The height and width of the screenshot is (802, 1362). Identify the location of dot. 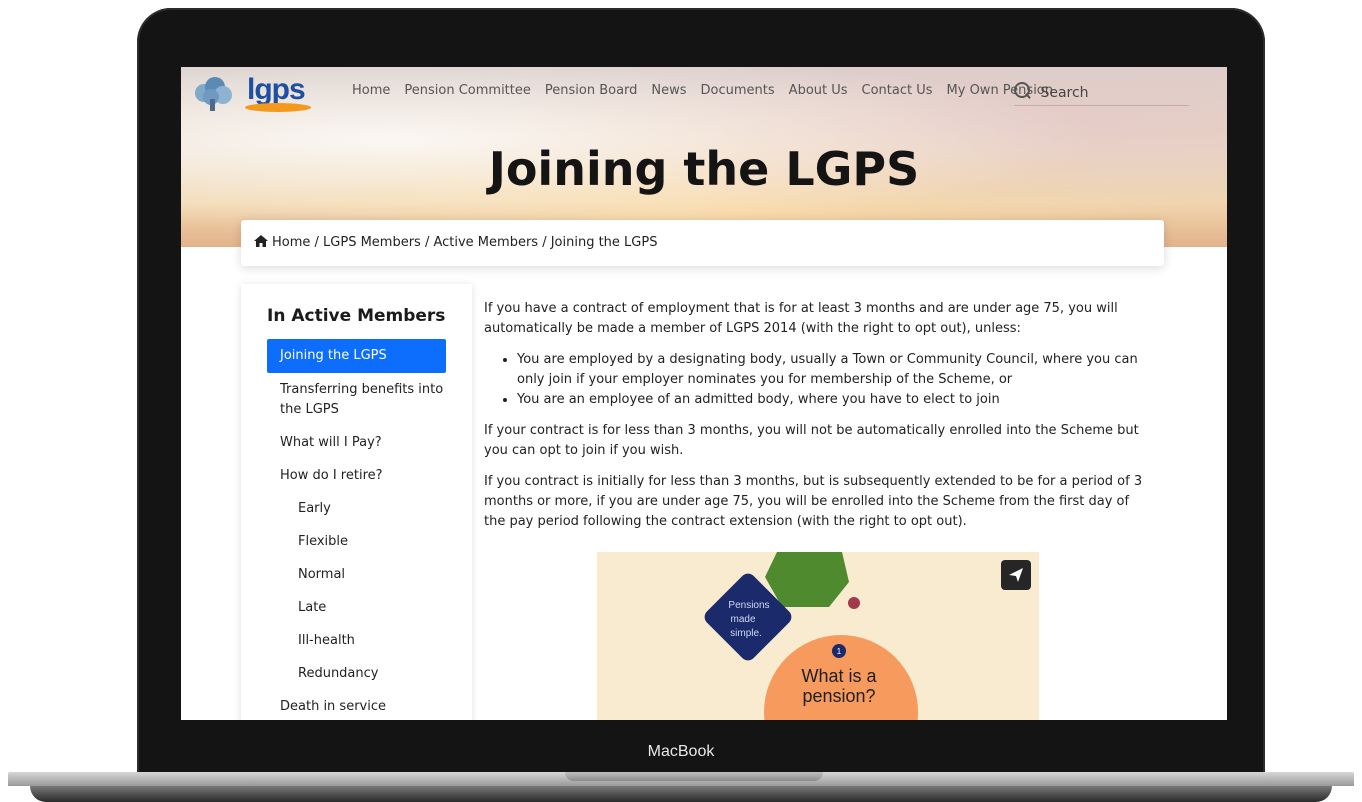
(854, 603).